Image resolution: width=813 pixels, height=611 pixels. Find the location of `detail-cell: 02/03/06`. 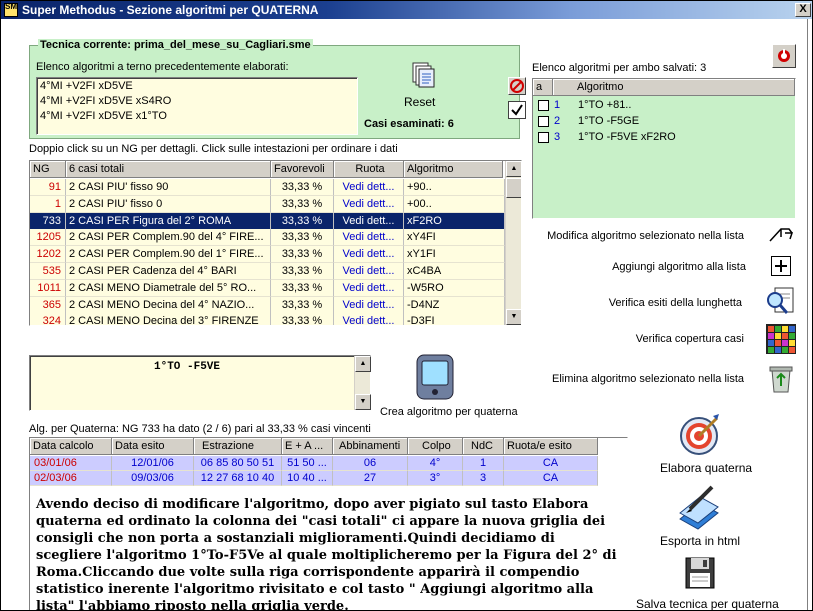

detail-cell: 02/03/06 is located at coordinates (71, 478).